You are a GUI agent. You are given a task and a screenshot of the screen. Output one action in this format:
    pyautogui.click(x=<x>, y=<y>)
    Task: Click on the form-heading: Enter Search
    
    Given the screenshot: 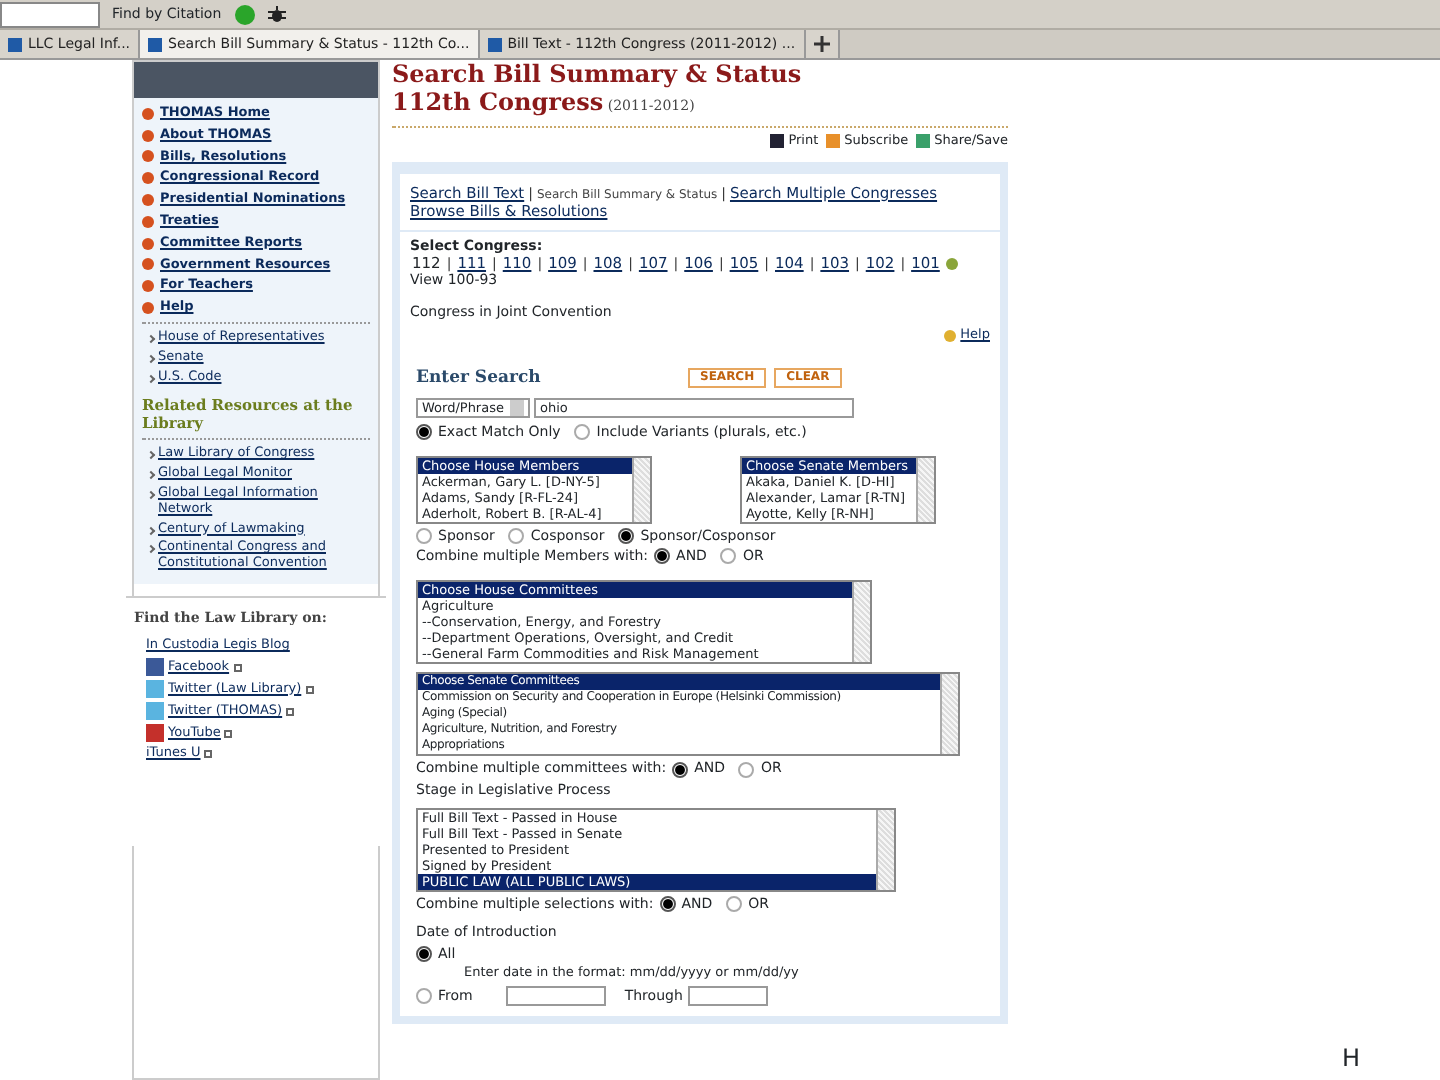 What is the action you would take?
    pyautogui.click(x=479, y=378)
    